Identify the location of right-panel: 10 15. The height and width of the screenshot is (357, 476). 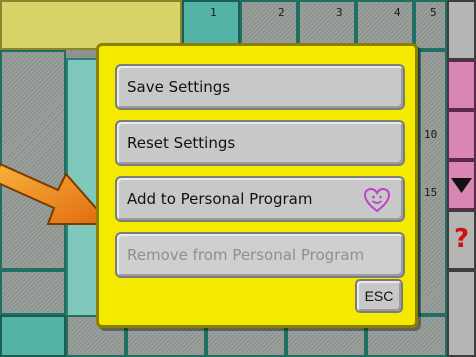
(432, 182).